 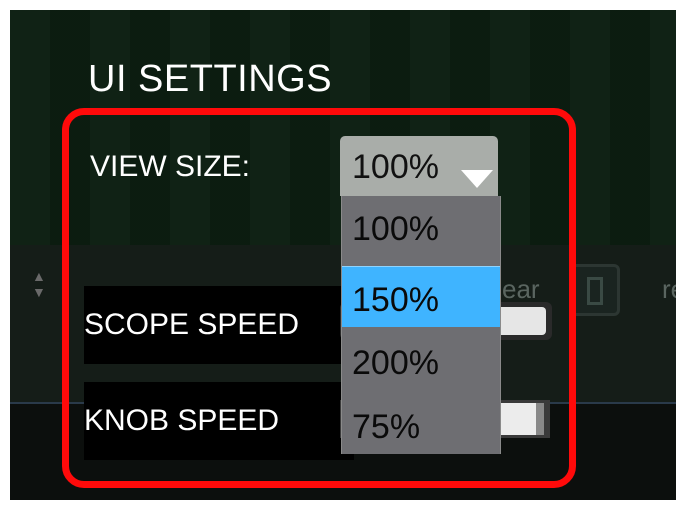 I want to click on page-title: UI SETTINGS, so click(x=210, y=79).